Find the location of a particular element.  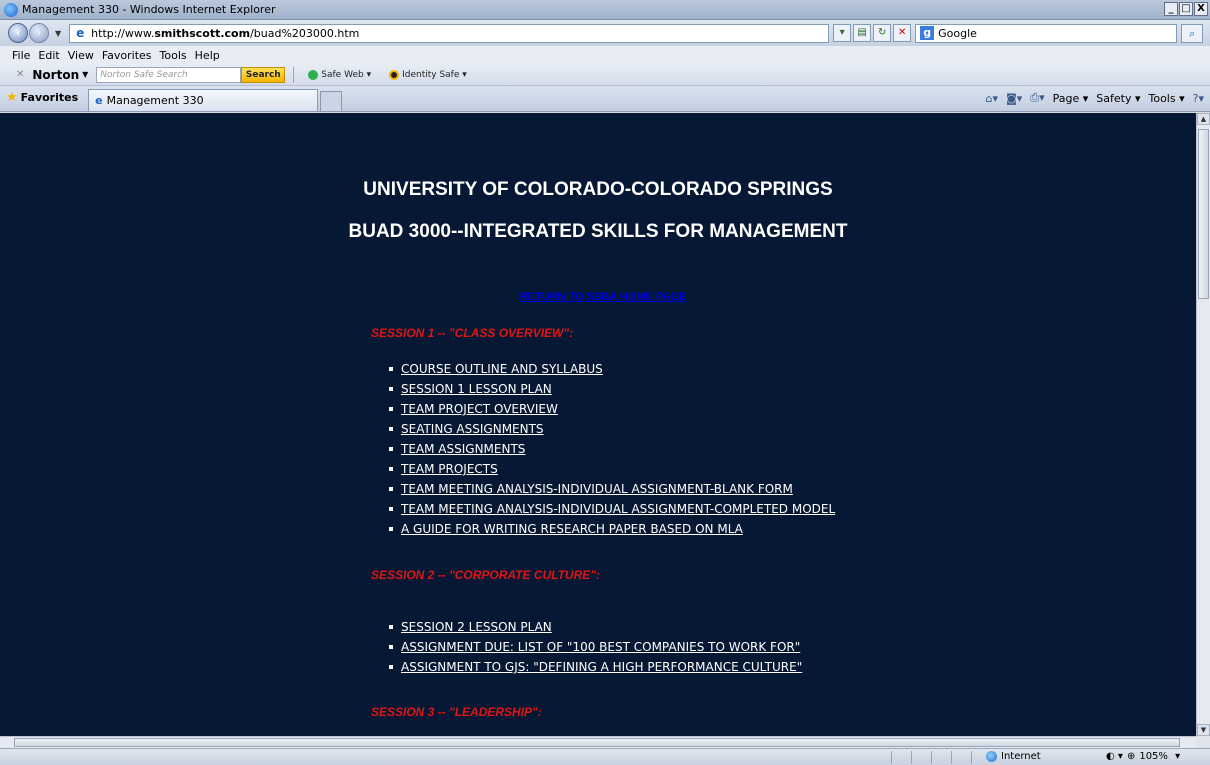

horizontal-scrollbar is located at coordinates (598, 742).